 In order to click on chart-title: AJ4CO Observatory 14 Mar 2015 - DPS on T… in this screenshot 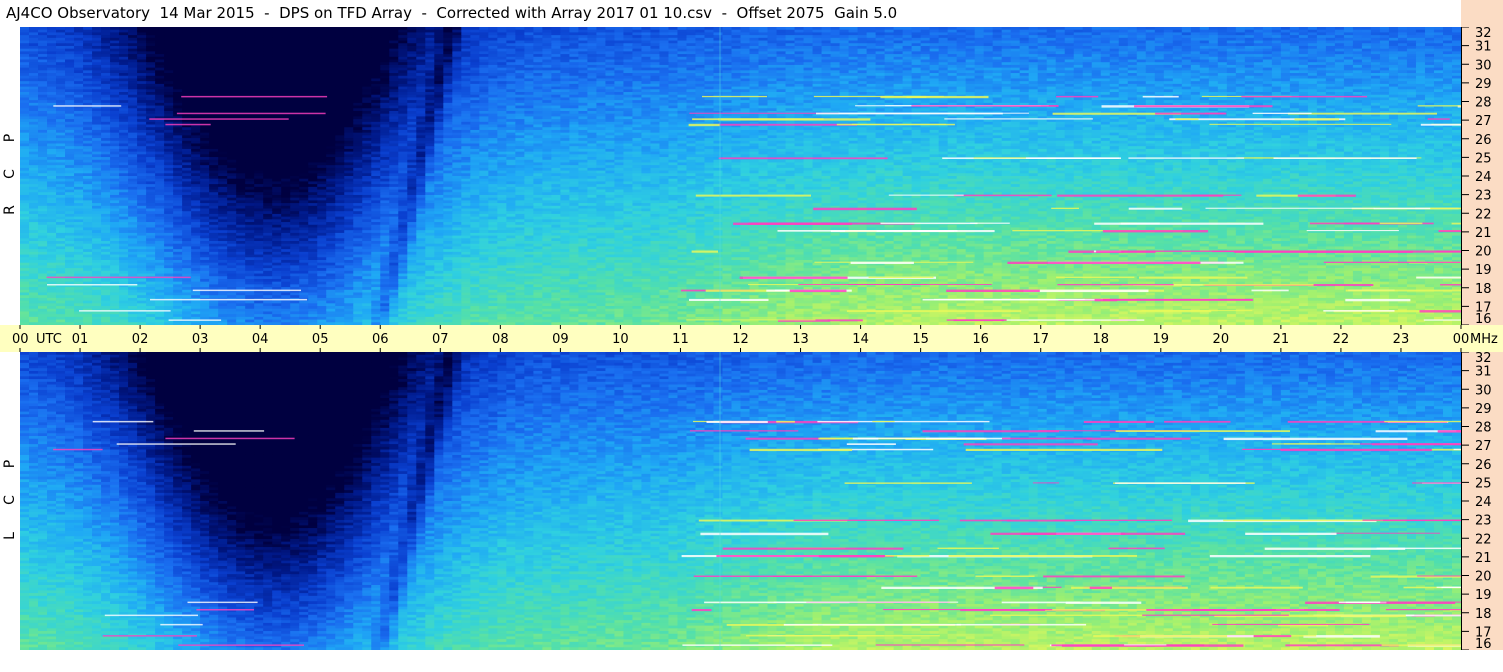, I will do `click(451, 14)`.